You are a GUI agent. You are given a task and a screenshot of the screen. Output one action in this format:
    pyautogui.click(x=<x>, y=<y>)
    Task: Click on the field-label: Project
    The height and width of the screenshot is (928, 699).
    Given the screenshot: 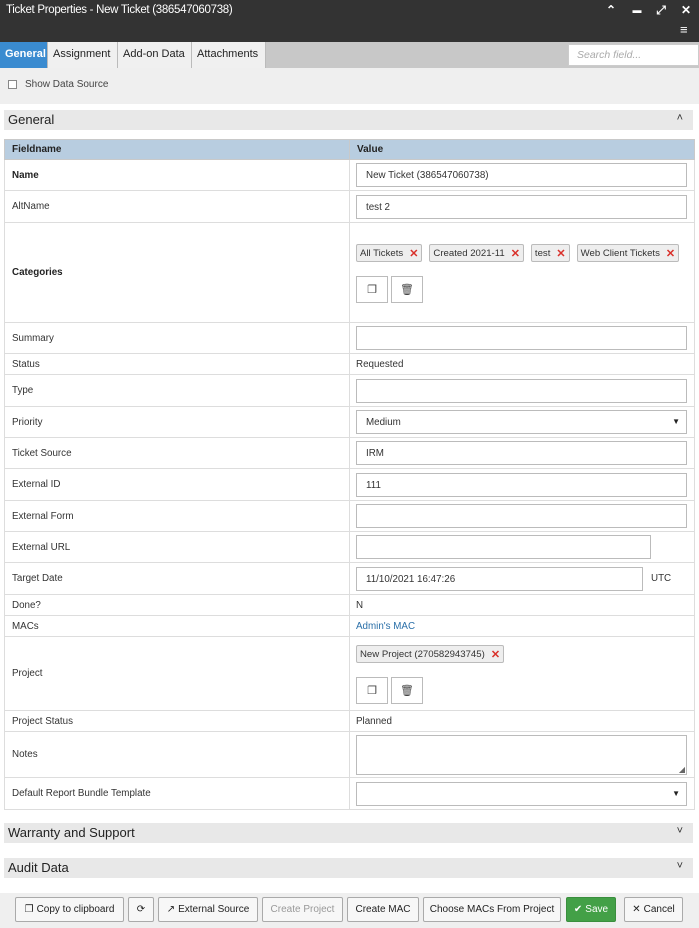 What is the action you would take?
    pyautogui.click(x=177, y=673)
    